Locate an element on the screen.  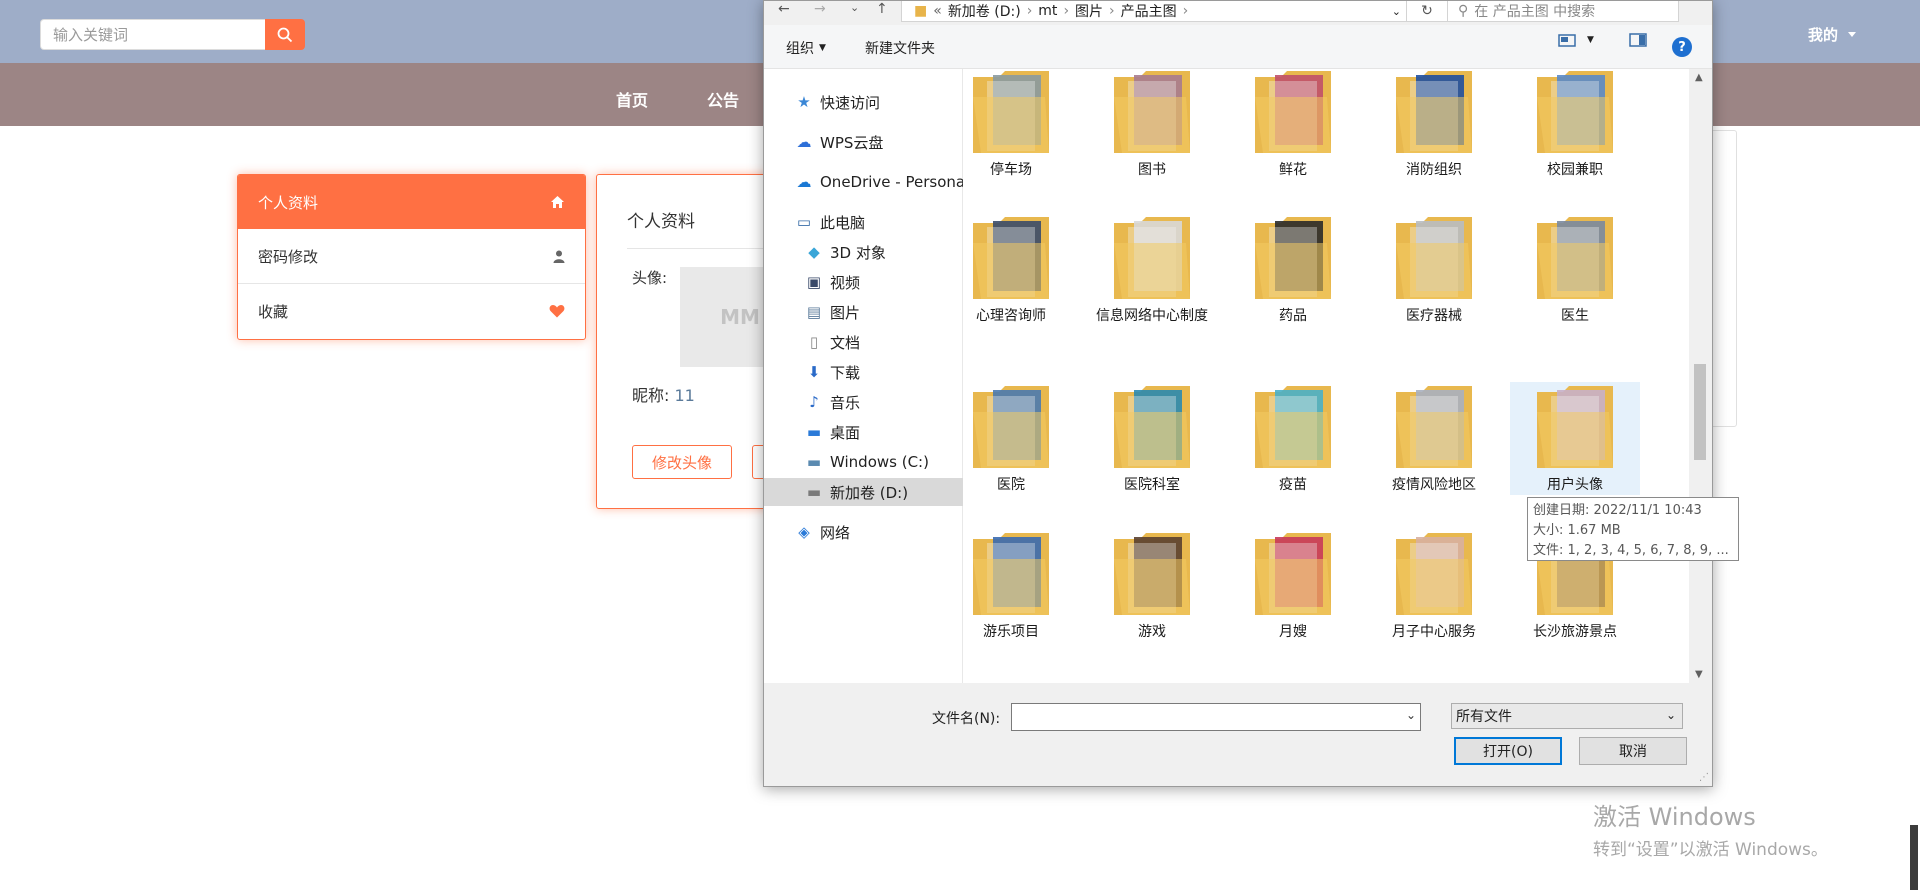
folder-label: 心理咨询师 is located at coordinates (1011, 316).